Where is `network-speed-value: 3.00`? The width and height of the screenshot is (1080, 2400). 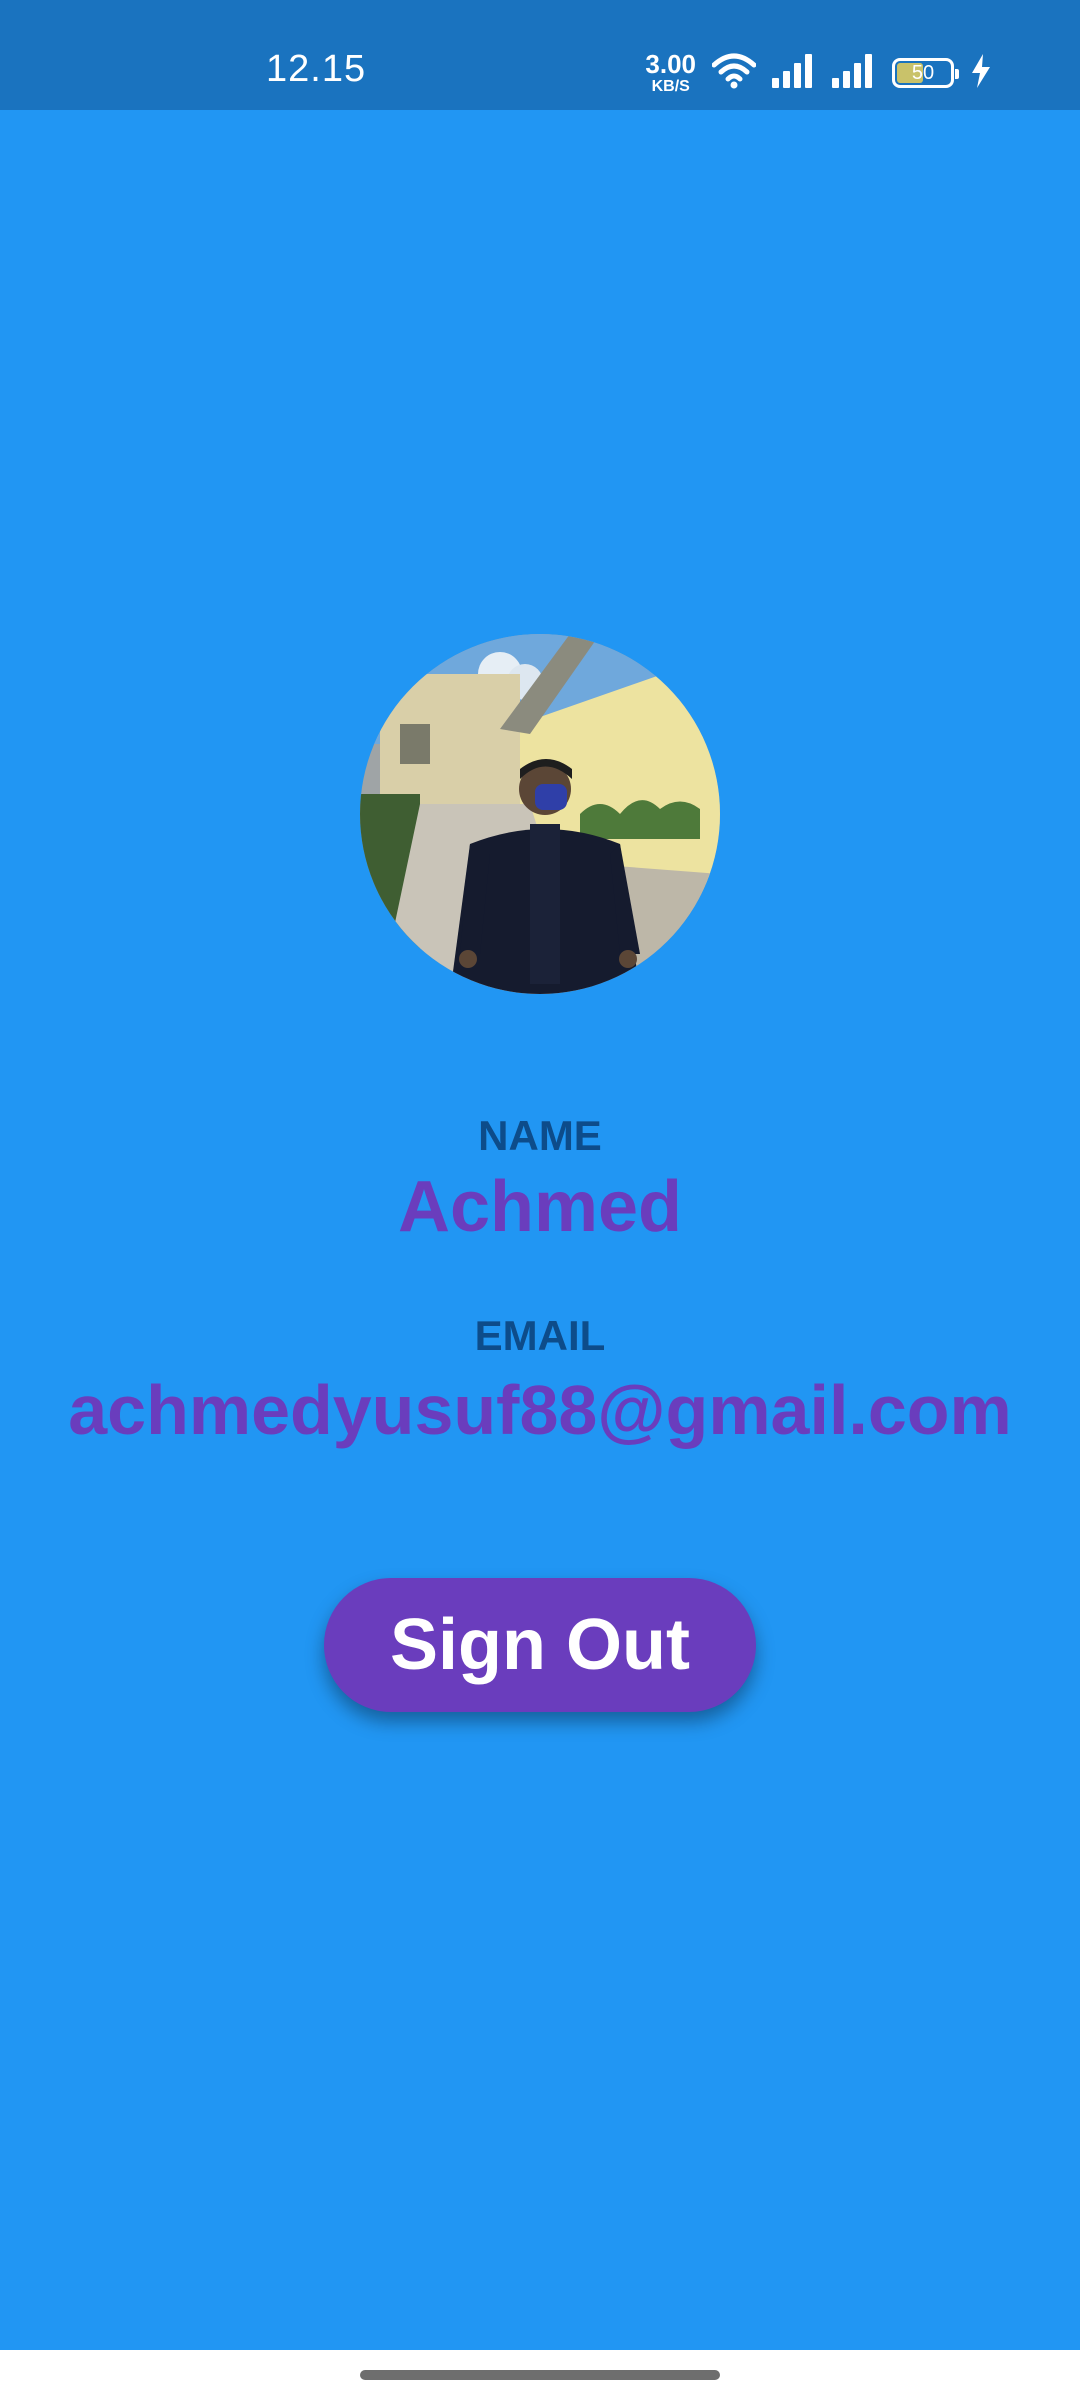
network-speed-value: 3.00 is located at coordinates (670, 64).